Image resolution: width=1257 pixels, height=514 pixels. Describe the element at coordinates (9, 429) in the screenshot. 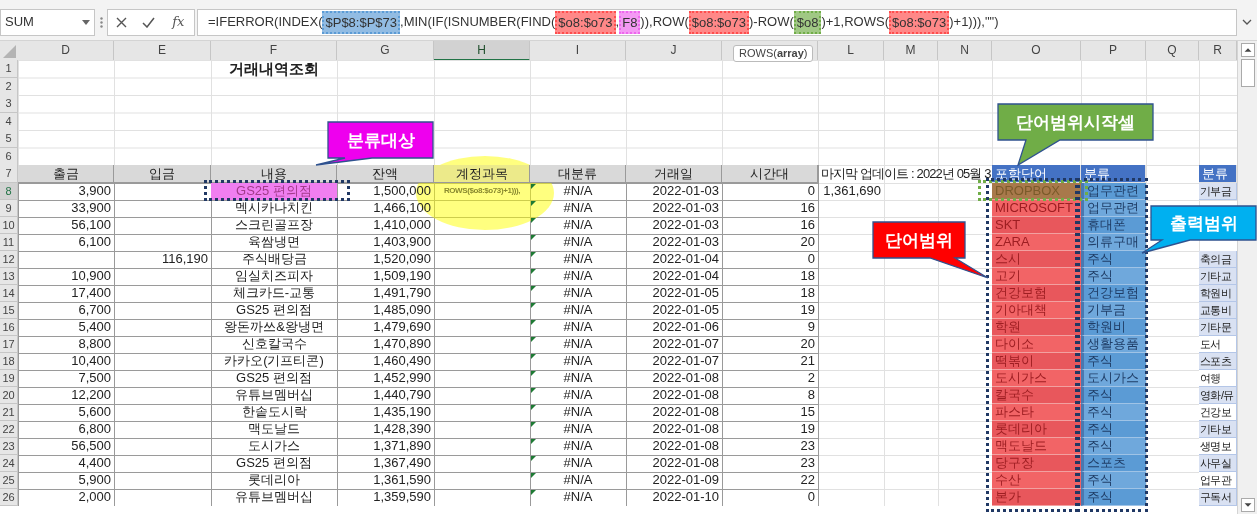

I see `row-header: 22` at that location.